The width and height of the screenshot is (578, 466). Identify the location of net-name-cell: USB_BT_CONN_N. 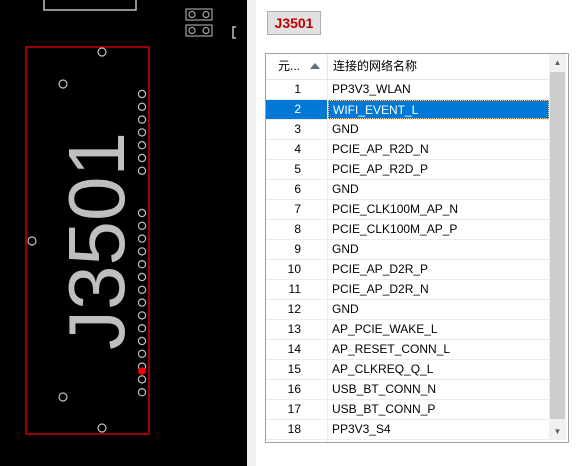
(384, 389).